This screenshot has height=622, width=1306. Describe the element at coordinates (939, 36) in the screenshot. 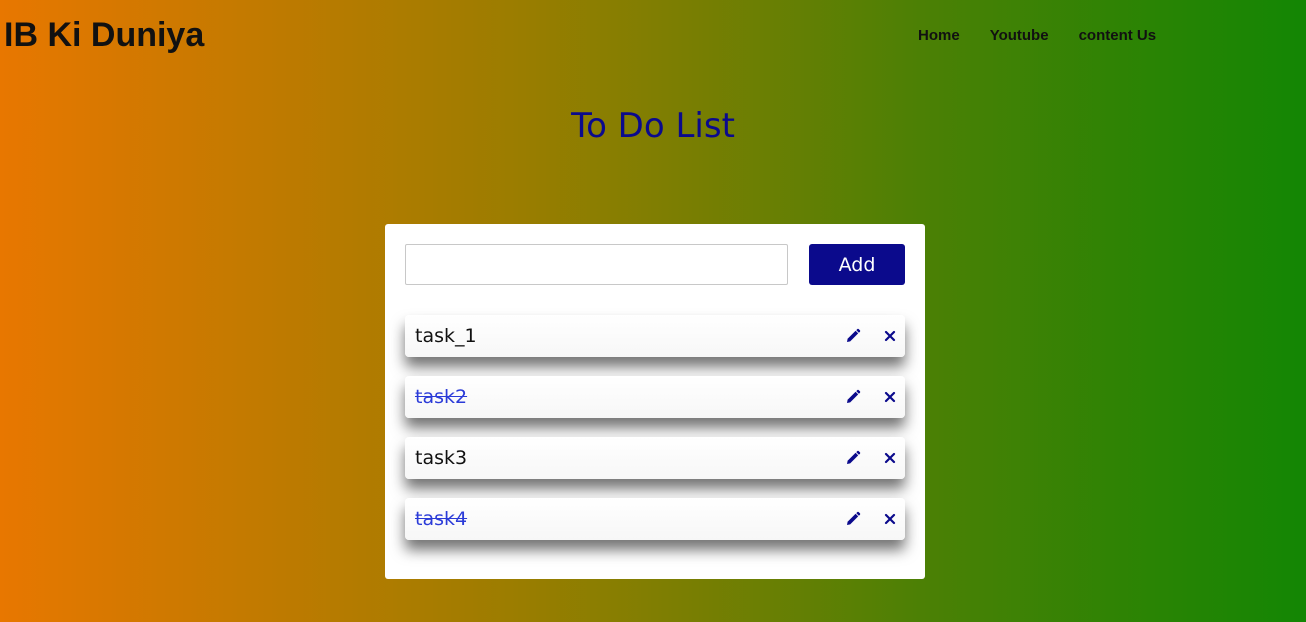

I see `nav-link-home: Home` at that location.